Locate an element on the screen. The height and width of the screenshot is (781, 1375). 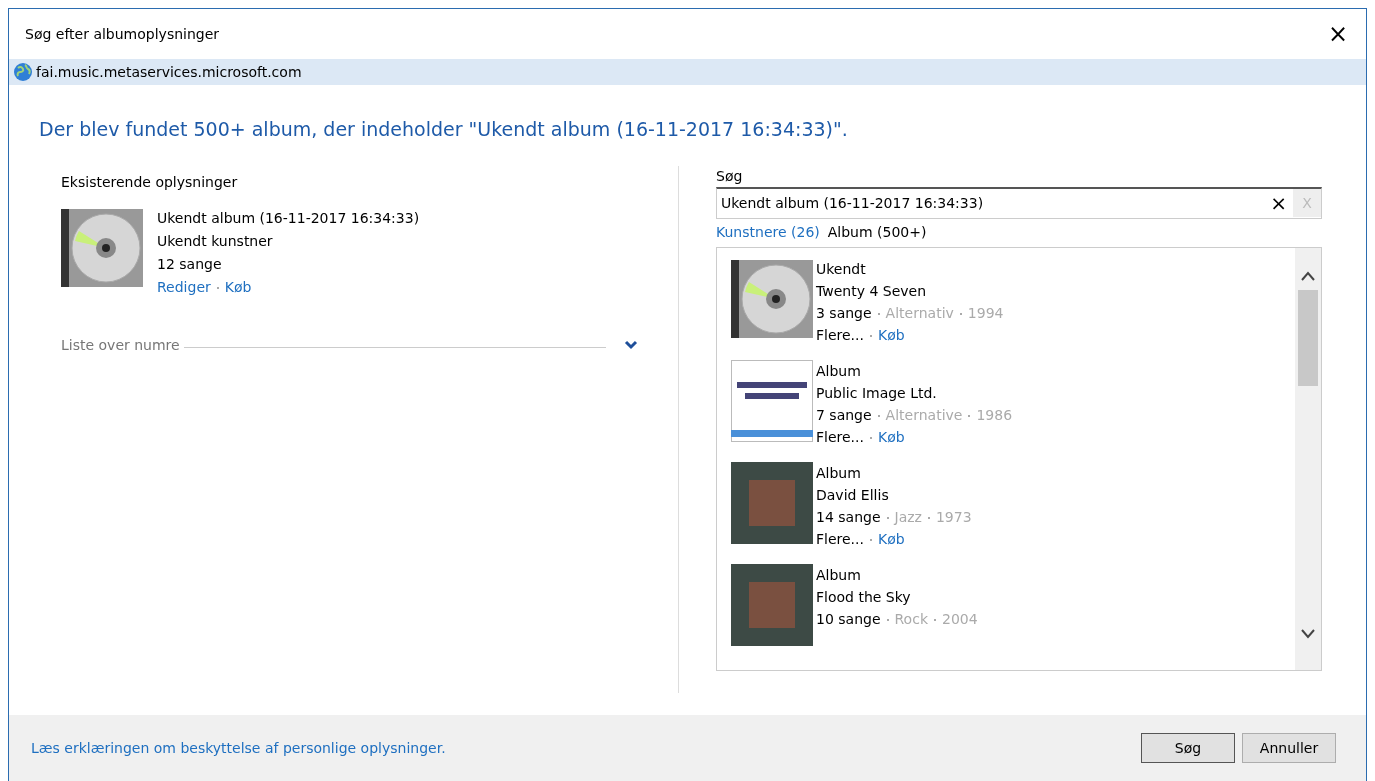
year-text: 1986 is located at coordinates (994, 415).